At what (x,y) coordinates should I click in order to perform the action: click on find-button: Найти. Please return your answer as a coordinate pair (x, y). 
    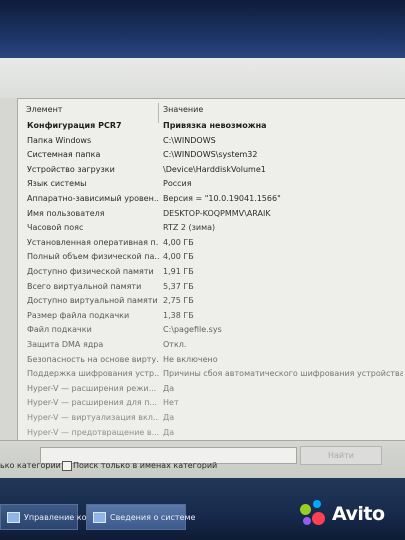
    Looking at the image, I should click on (341, 455).